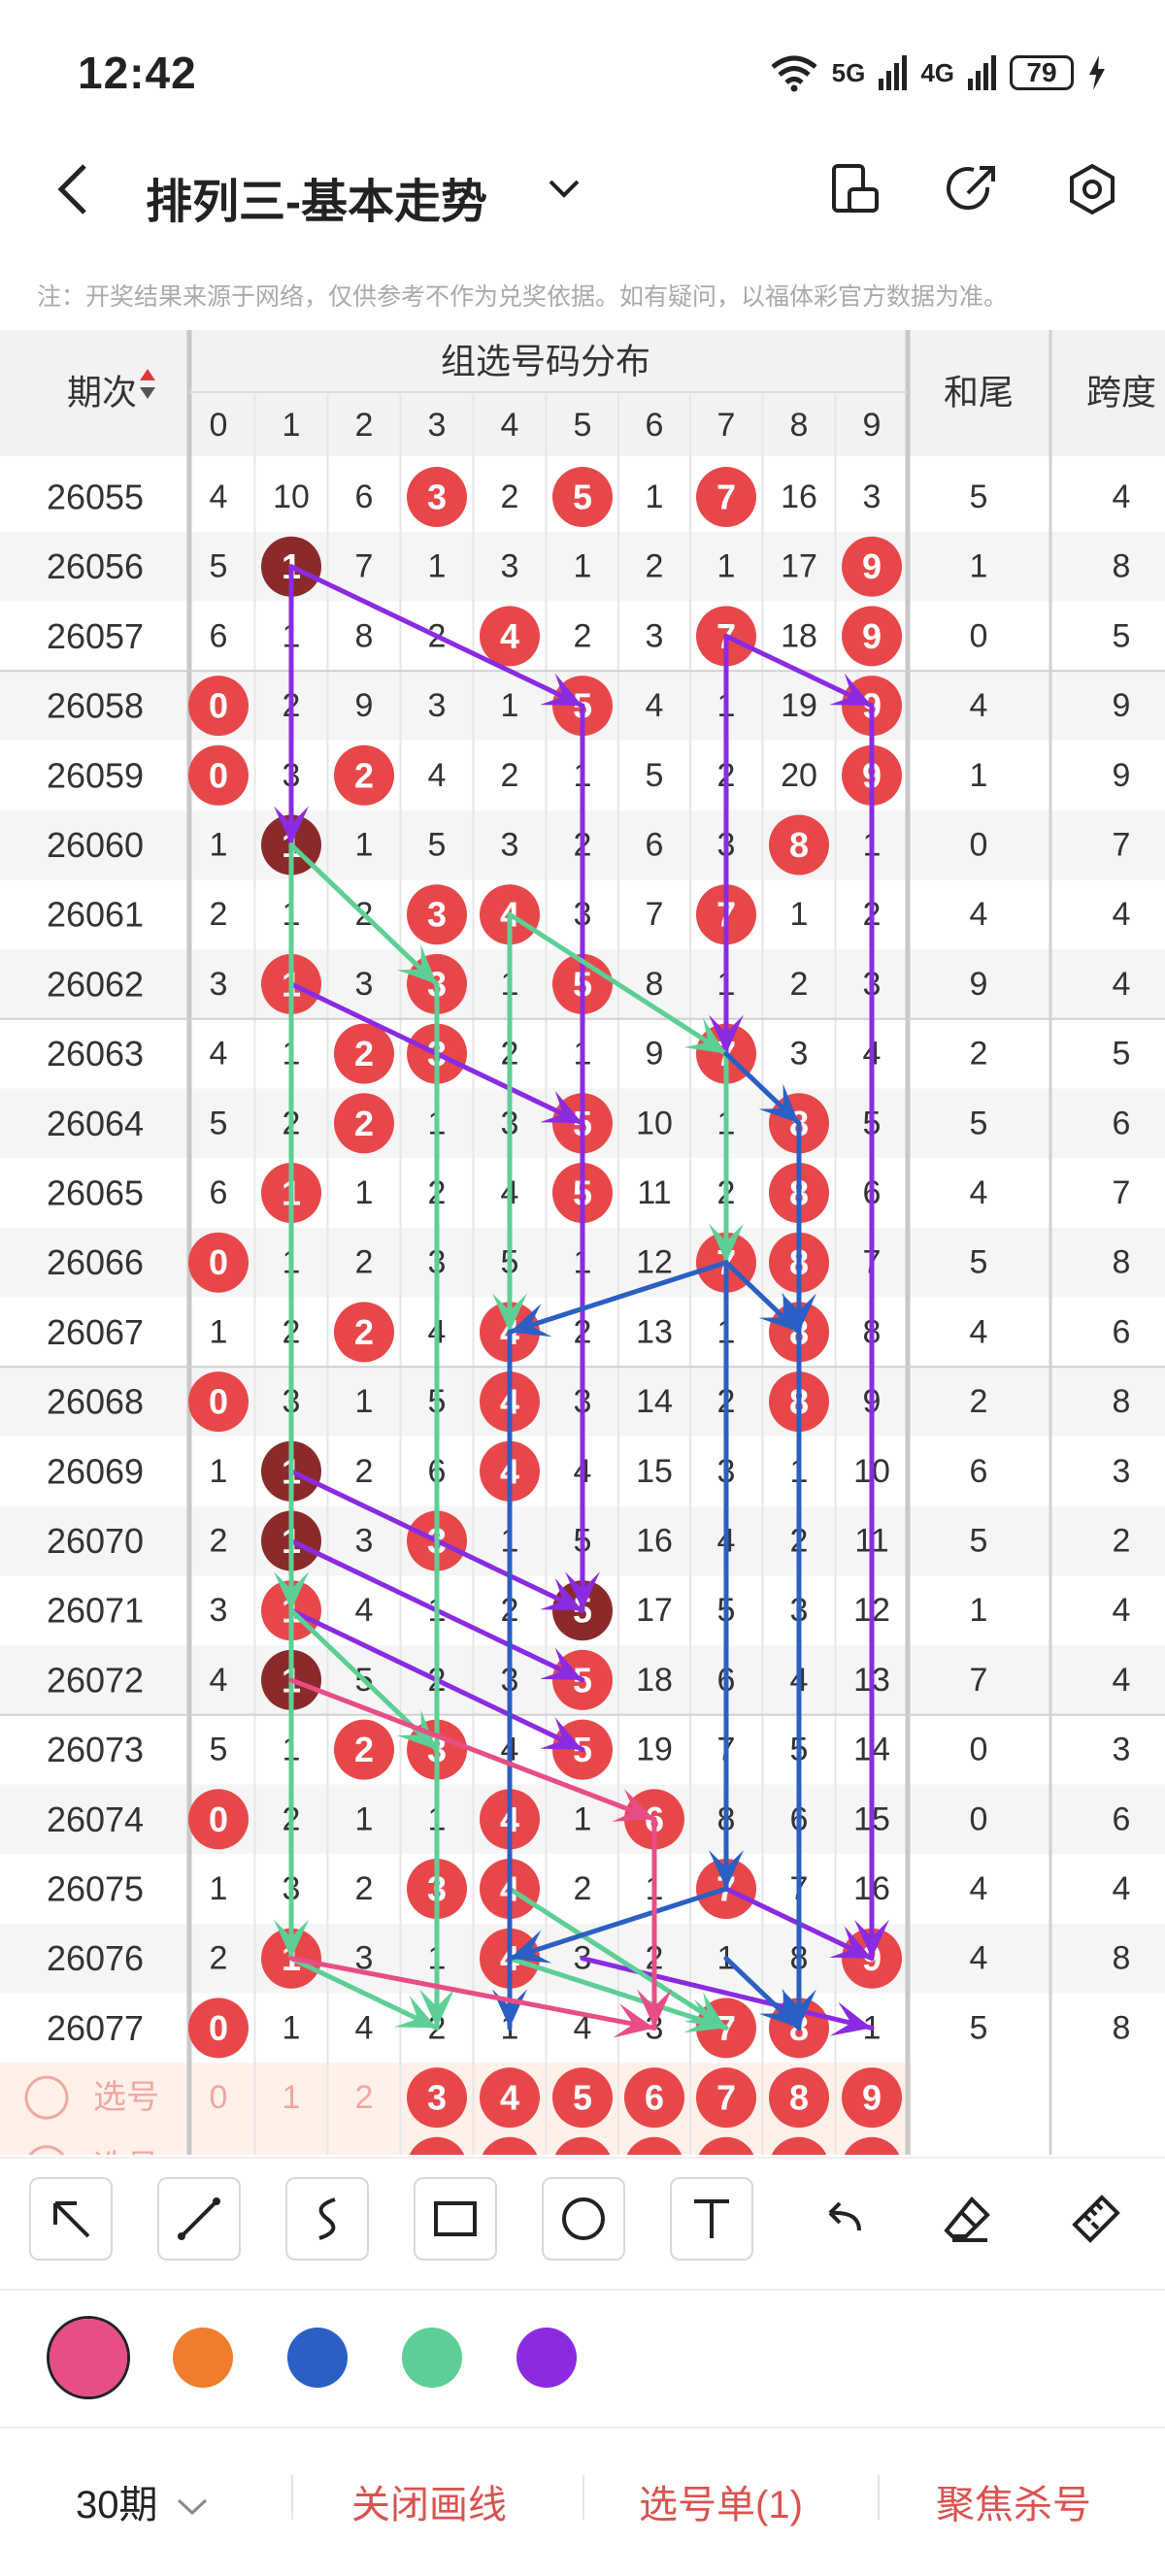  What do you see at coordinates (1092, 189) in the screenshot?
I see `settings-button` at bounding box center [1092, 189].